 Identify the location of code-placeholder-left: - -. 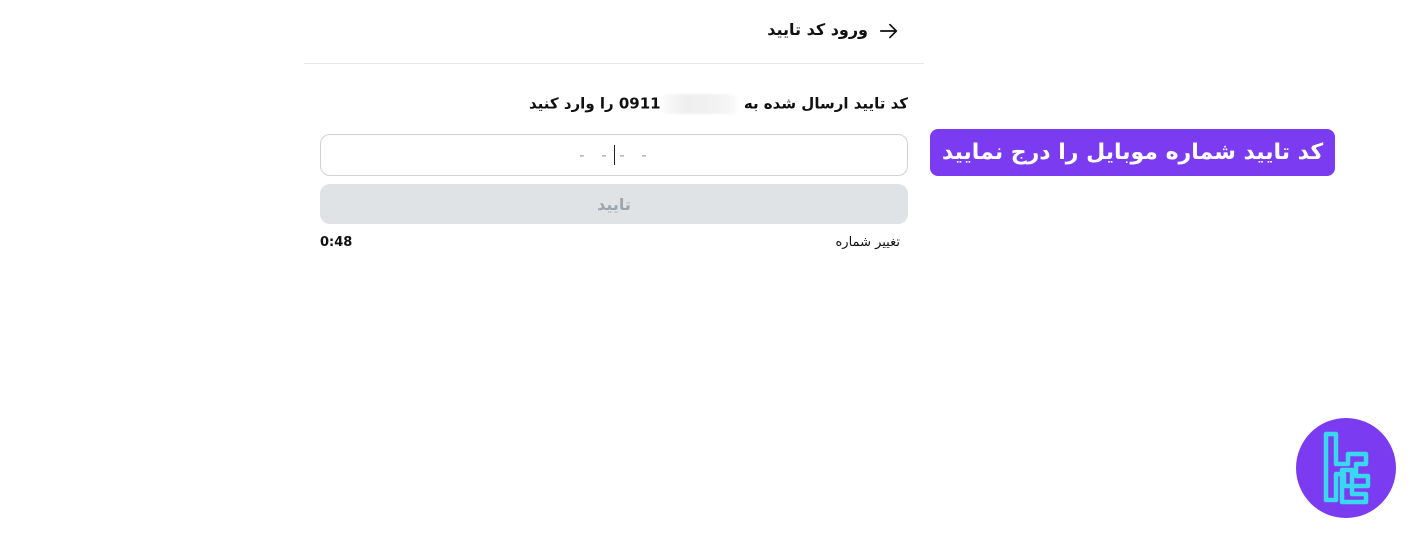
(594, 155).